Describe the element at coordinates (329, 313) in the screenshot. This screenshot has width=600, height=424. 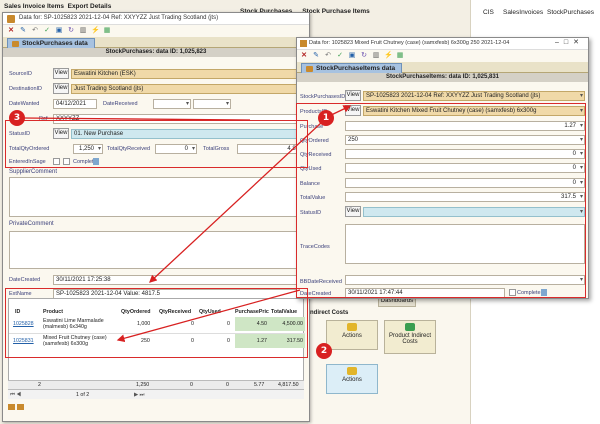
I see `indirect-costs-heading: ndirect Costs` at that location.